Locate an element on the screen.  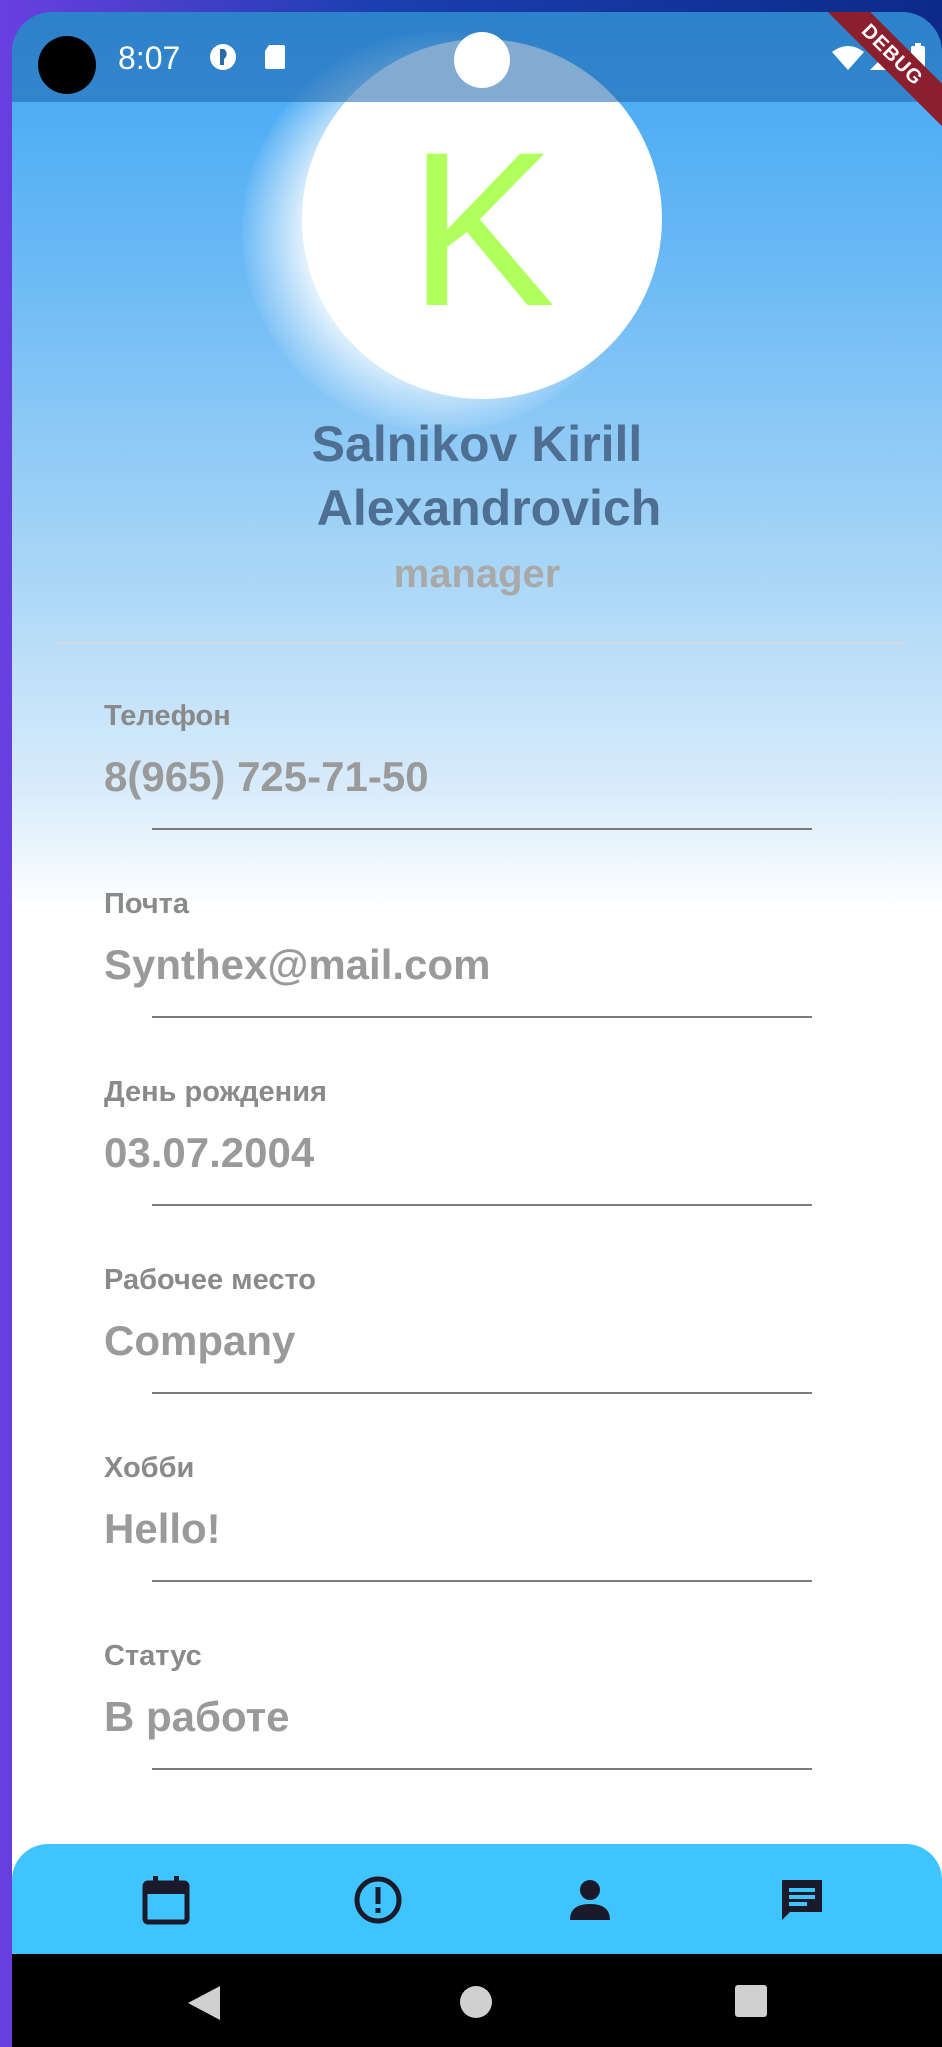
person-icon is located at coordinates (590, 1900).